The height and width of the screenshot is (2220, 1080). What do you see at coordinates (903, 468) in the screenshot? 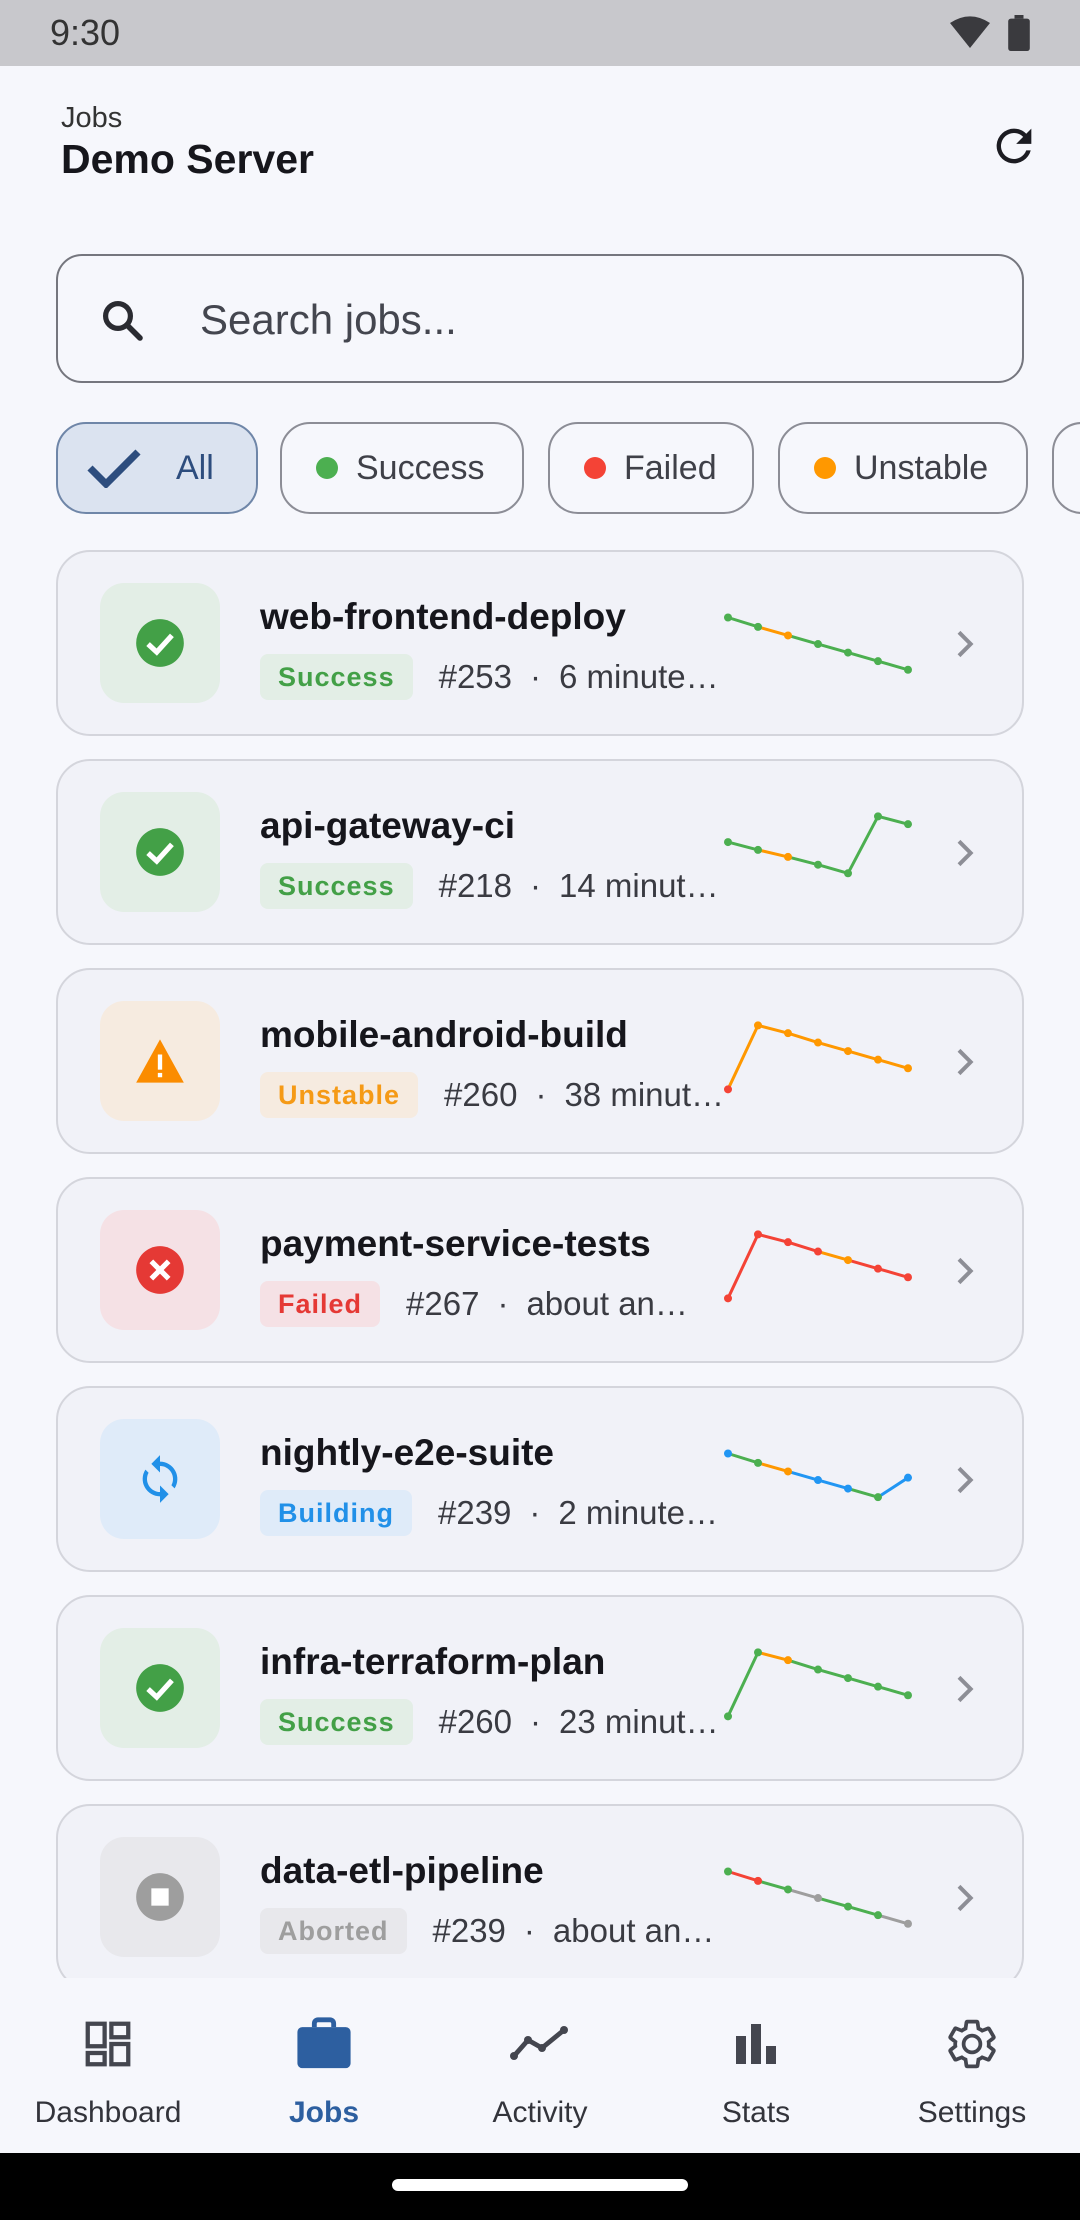
I see `filter-chip-unstable: Unstable` at bounding box center [903, 468].